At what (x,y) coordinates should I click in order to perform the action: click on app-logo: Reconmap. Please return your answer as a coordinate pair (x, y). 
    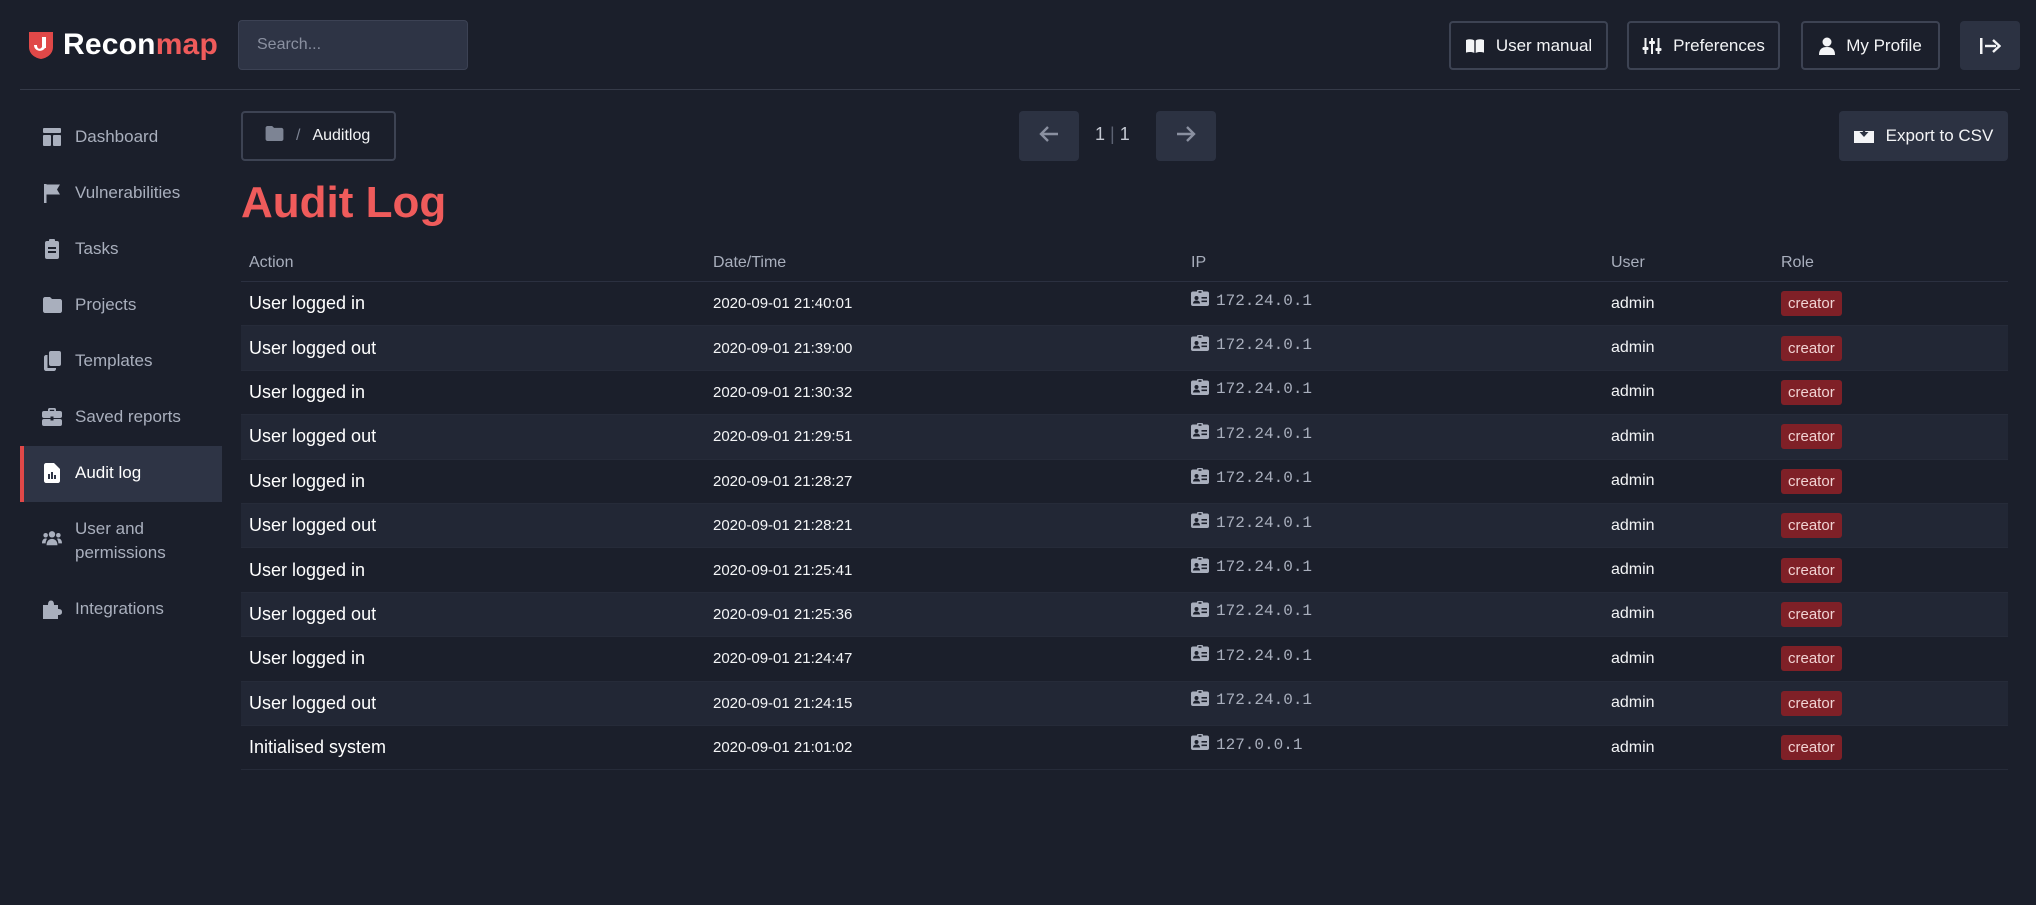
    Looking at the image, I should click on (122, 45).